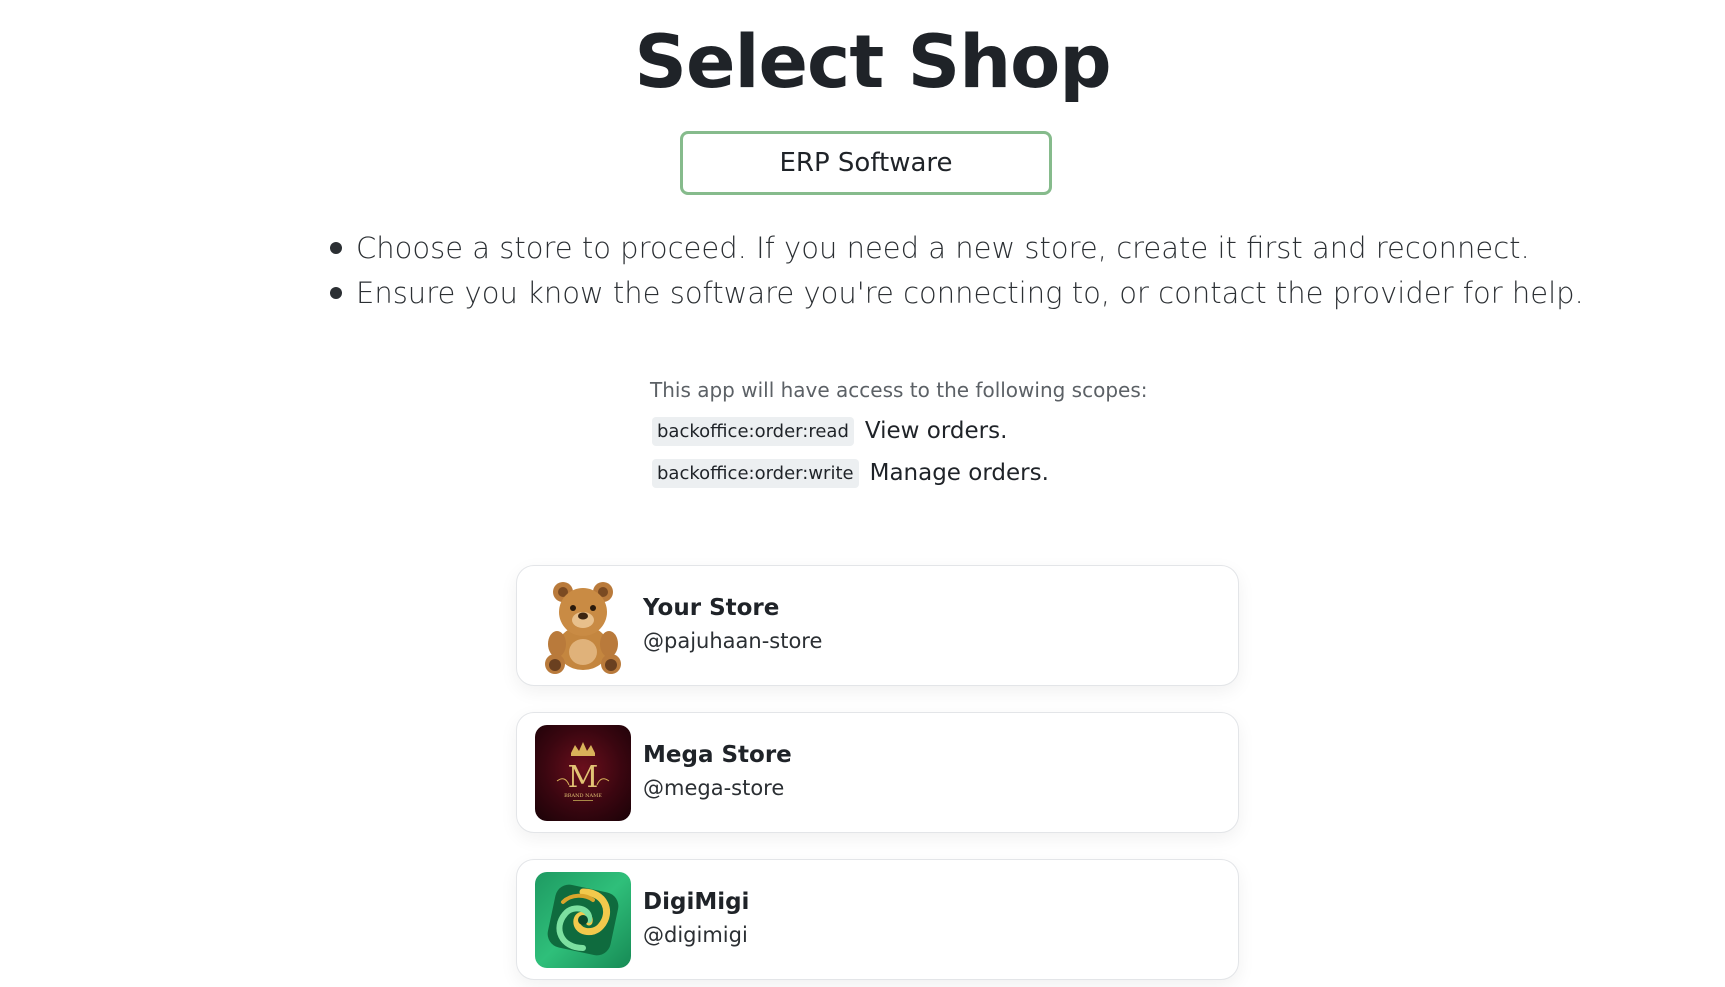  What do you see at coordinates (877, 772) in the screenshot?
I see `store-card-mega-store: M BRAND NAME Mega Store @mega-store` at bounding box center [877, 772].